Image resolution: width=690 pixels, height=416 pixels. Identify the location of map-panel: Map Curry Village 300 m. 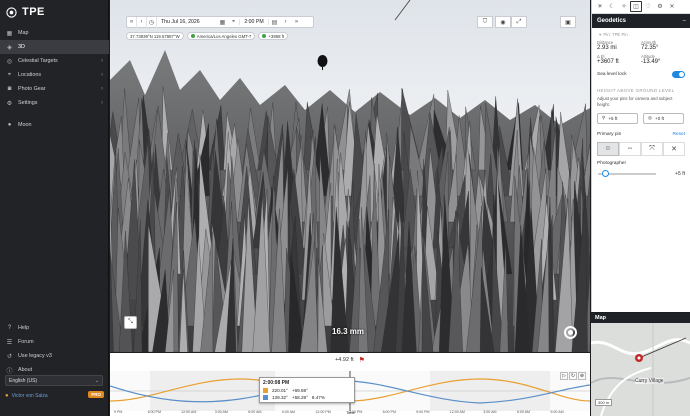
(640, 364).